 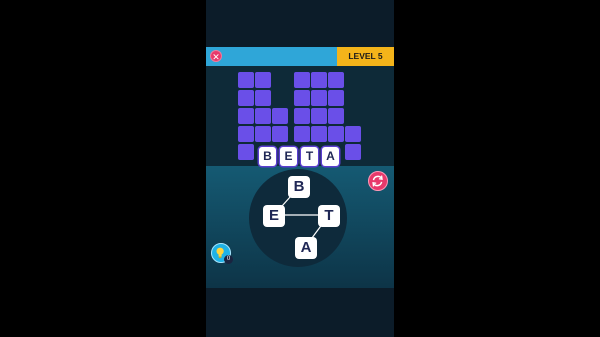 I want to click on letter-wheel: B E T A, so click(x=298, y=218).